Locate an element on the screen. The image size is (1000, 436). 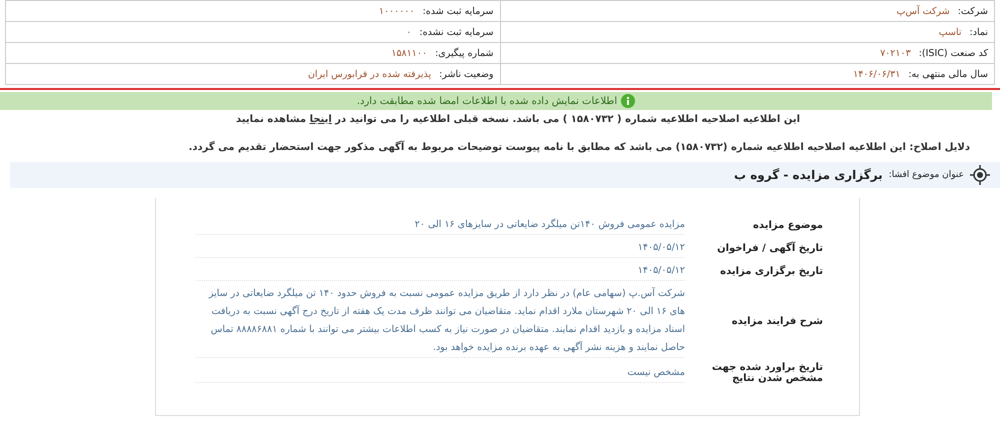
field-value: شرکت آس‌پ is located at coordinates (923, 11).